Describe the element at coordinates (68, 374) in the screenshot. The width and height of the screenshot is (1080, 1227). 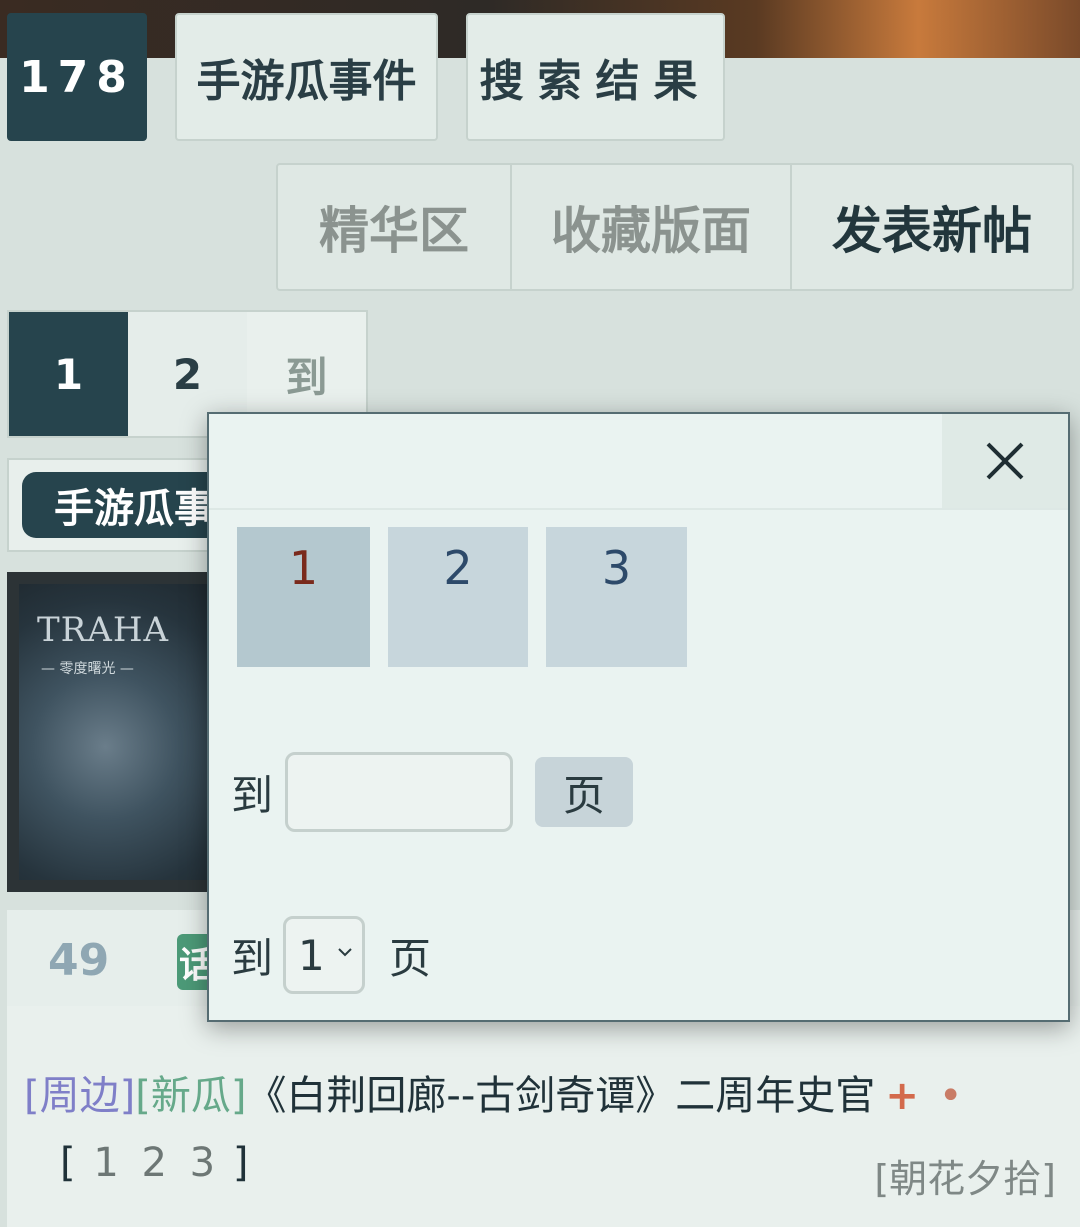
I see `page-link-1: 1` at that location.